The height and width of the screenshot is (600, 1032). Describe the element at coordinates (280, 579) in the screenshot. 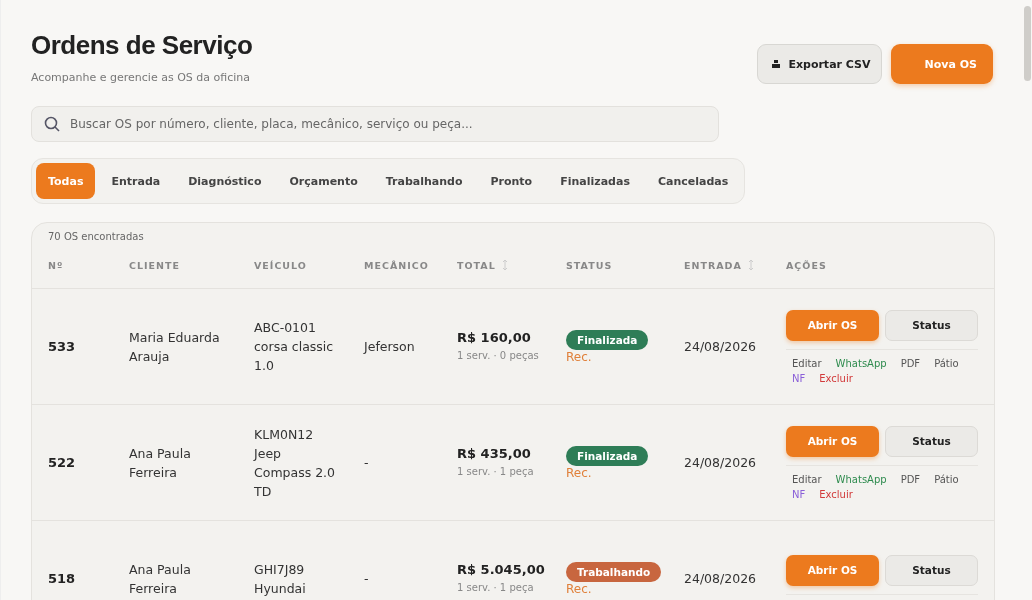

I see `vehicle-info: GHI7J89 Hyundai` at that location.